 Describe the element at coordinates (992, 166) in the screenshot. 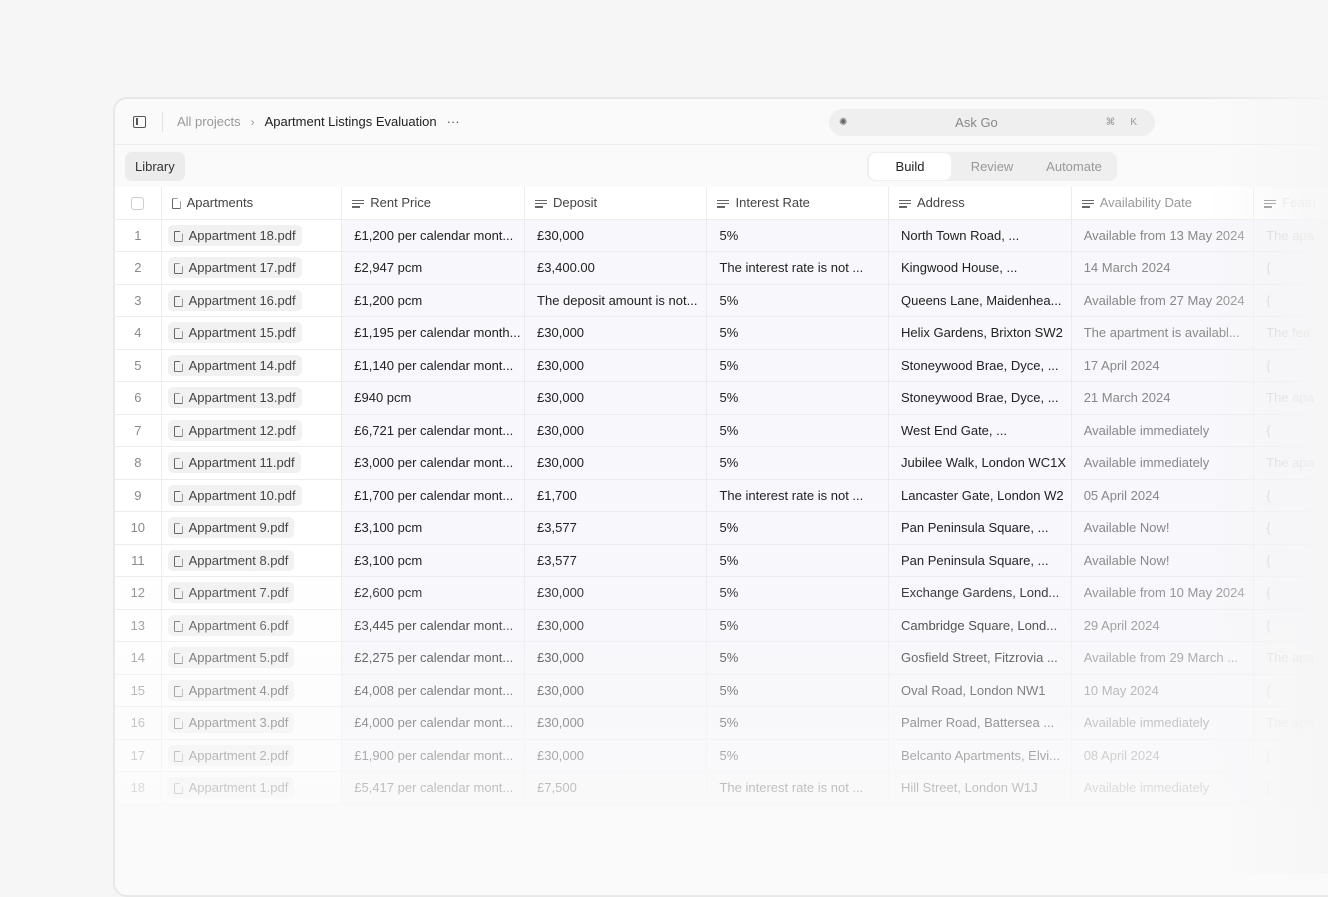

I see `tab-review: Review` at that location.